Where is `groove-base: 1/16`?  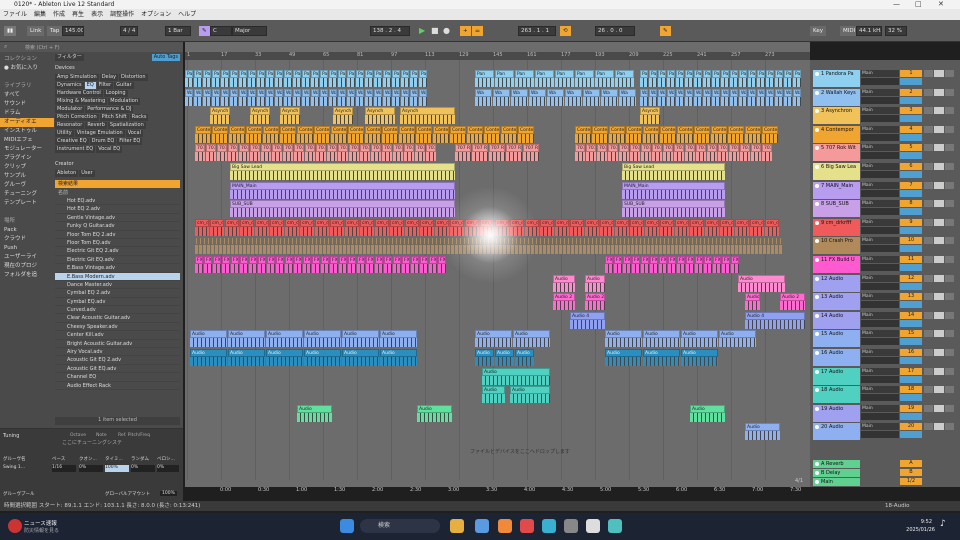 groove-base: 1/16 is located at coordinates (64, 468).